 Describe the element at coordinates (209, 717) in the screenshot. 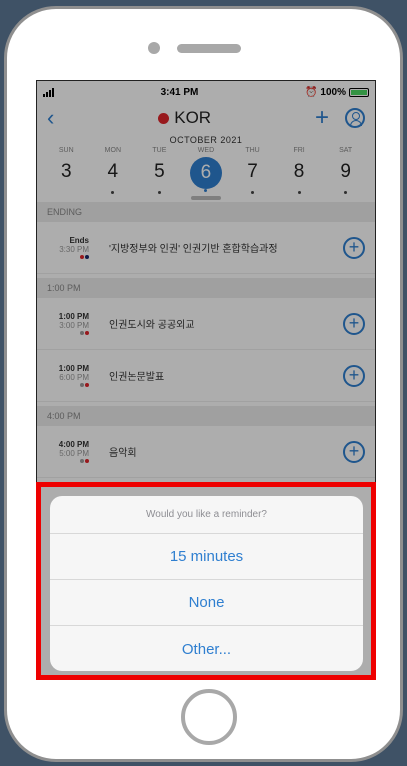

I see `home-button` at that location.